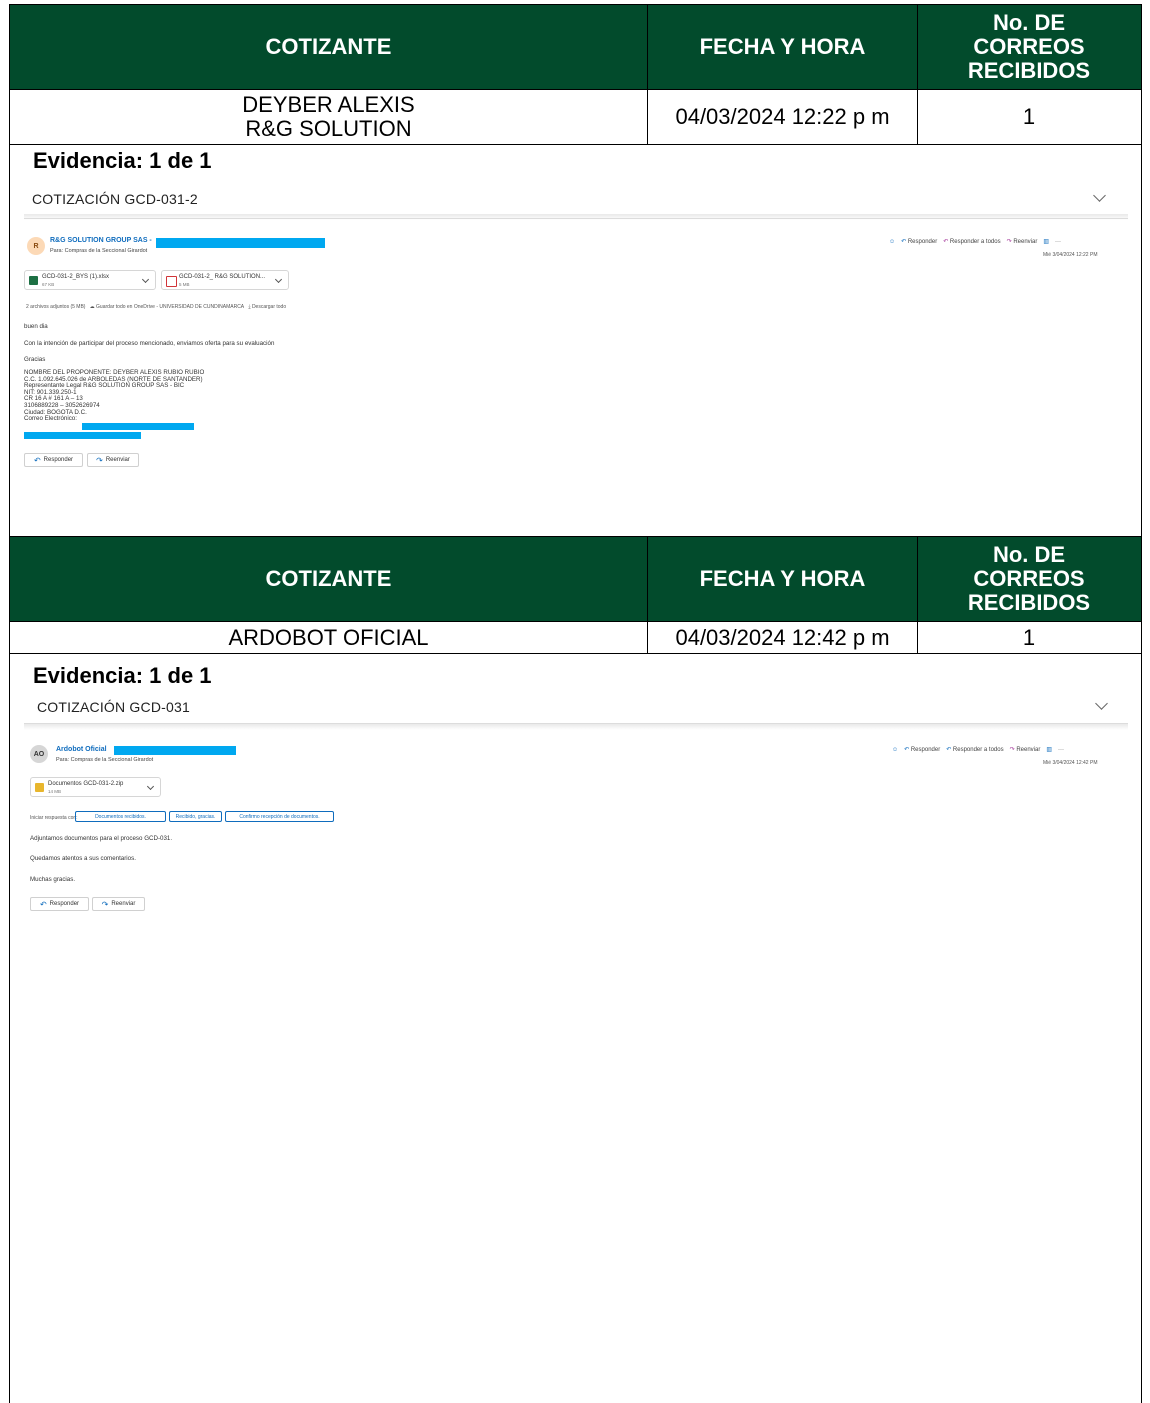 This screenshot has width=1150, height=1403. What do you see at coordinates (39, 787) in the screenshot?
I see `zip-folder-icon` at bounding box center [39, 787].